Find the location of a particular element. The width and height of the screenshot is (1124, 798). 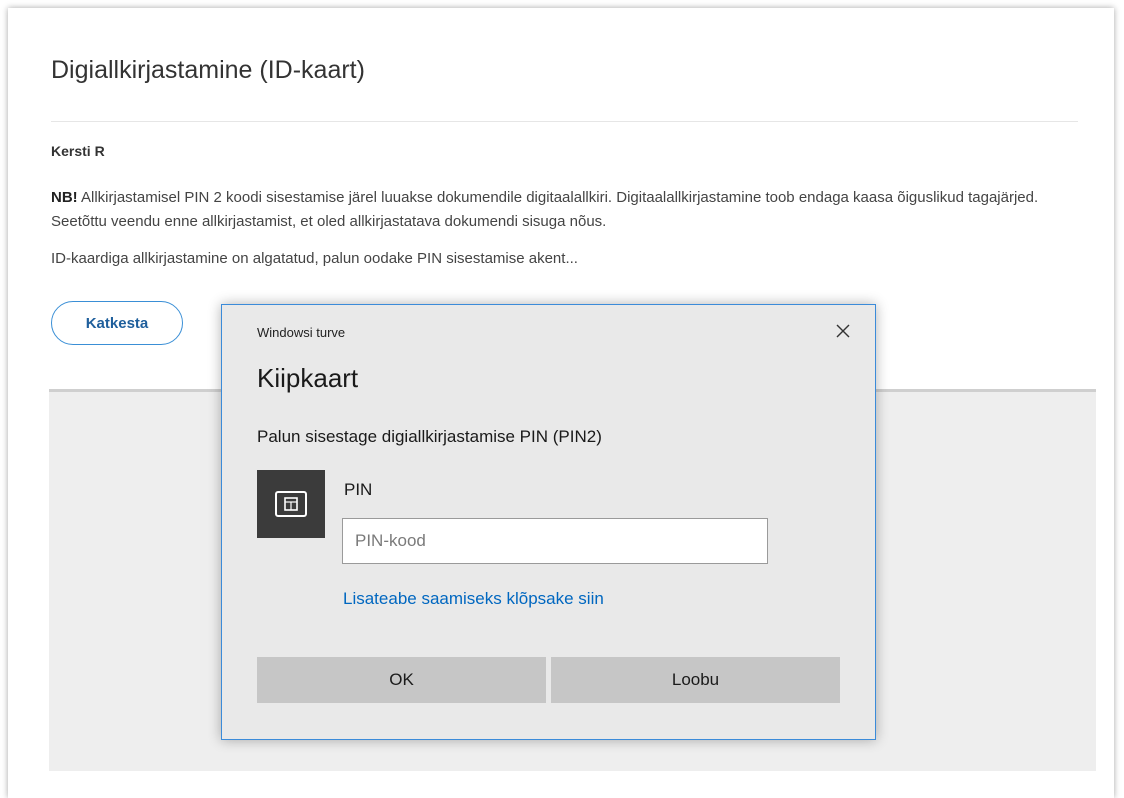

close-icon is located at coordinates (843, 331).